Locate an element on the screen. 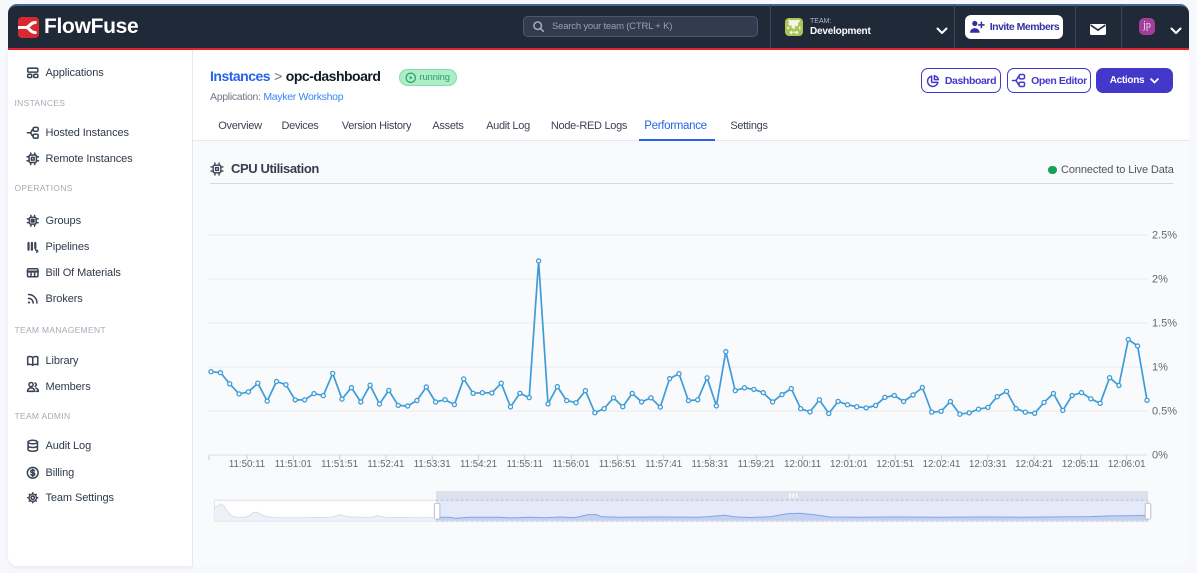 The height and width of the screenshot is (573, 1197). svg-text: 12:00:11 is located at coordinates (802, 464).